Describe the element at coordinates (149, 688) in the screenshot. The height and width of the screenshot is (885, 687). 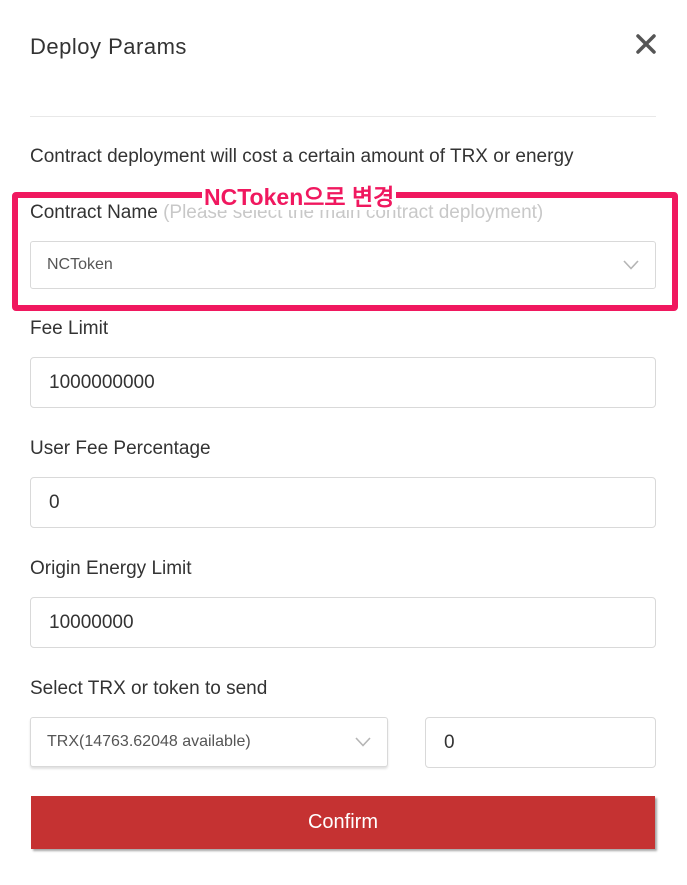
I see `send-token-label: Select TRX or token to send` at that location.